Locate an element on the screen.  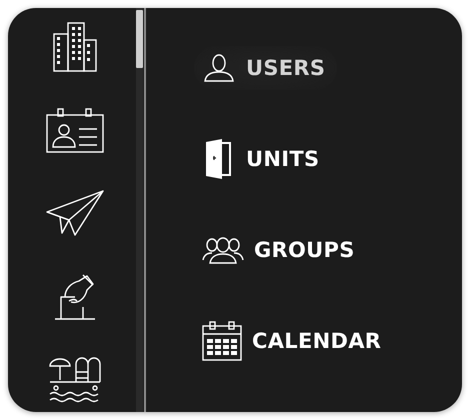
calendar-icon is located at coordinates (222, 341).